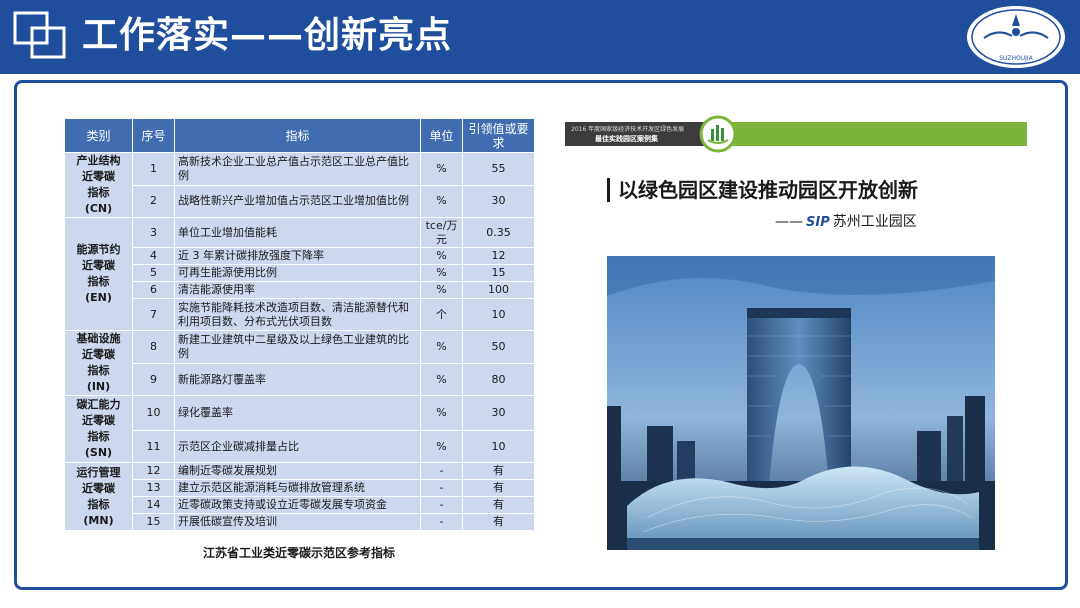 This screenshot has height=608, width=1080. I want to click on table-row: 4近 3 年累计碳排放强度下降率% 12, so click(300, 256).